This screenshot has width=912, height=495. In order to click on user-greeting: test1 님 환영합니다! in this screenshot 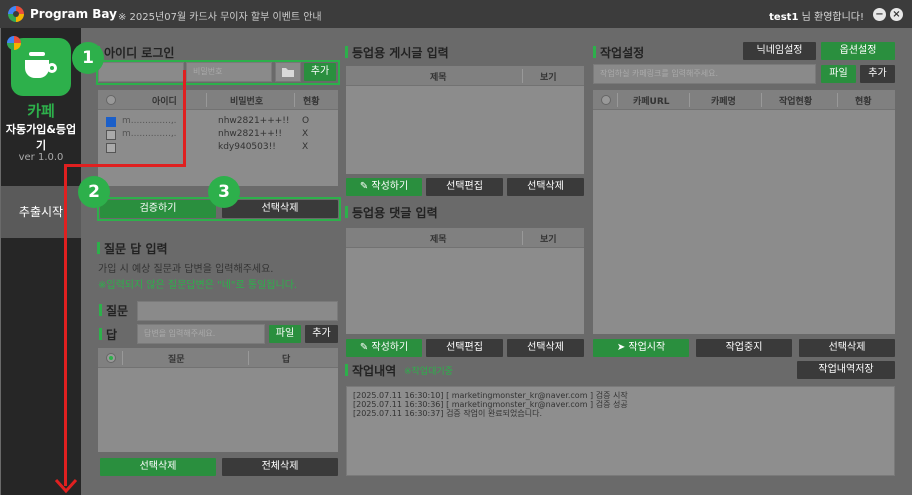, I will do `click(816, 15)`.